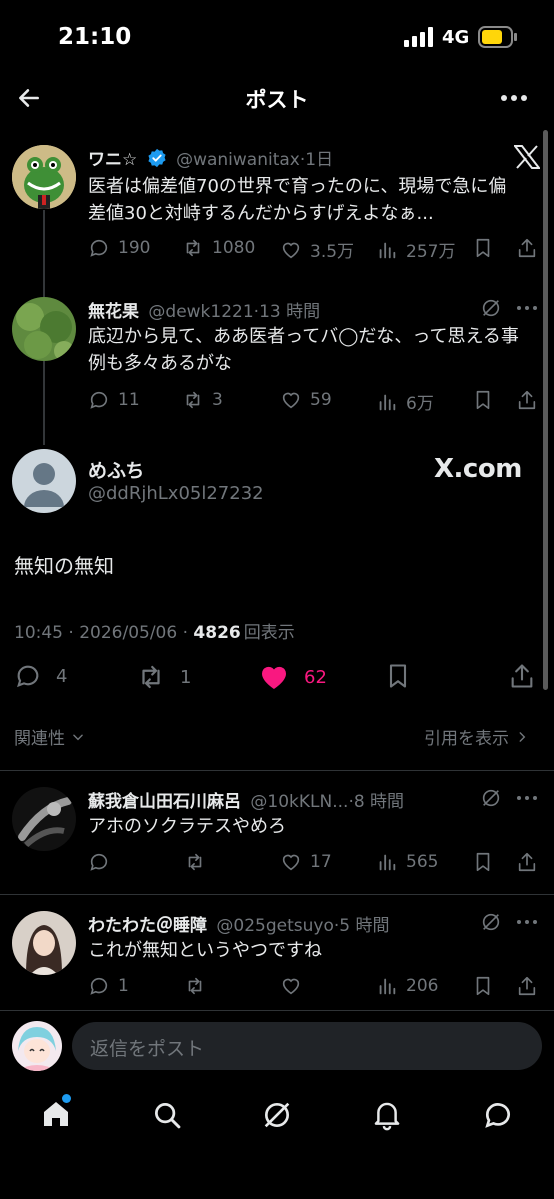 This screenshot has height=1199, width=554. I want to click on status-bar: 21:10 4G, so click(277, 36).